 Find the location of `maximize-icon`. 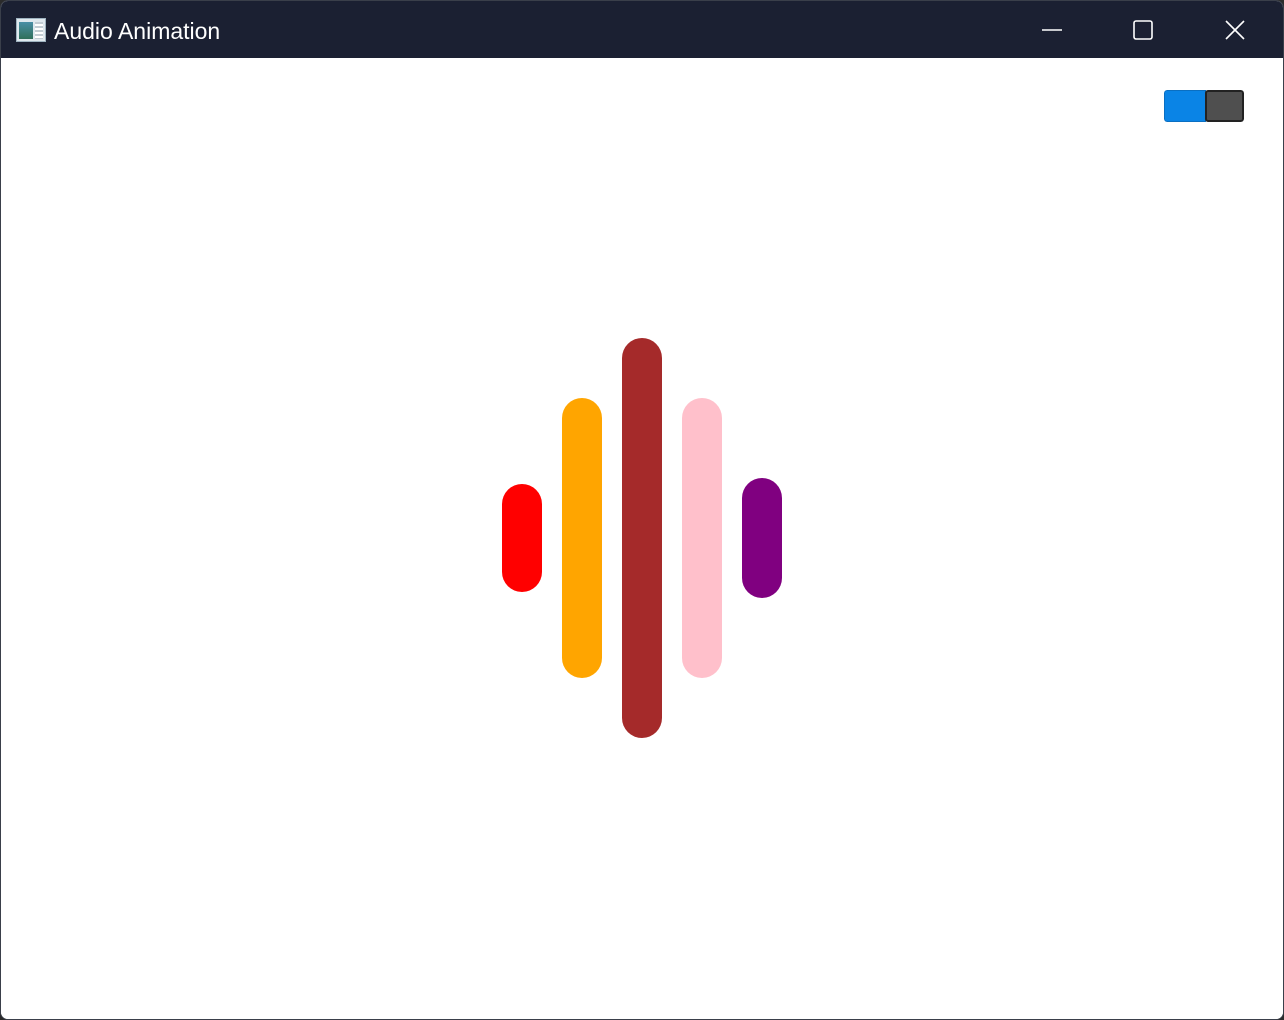

maximize-icon is located at coordinates (1143, 29).